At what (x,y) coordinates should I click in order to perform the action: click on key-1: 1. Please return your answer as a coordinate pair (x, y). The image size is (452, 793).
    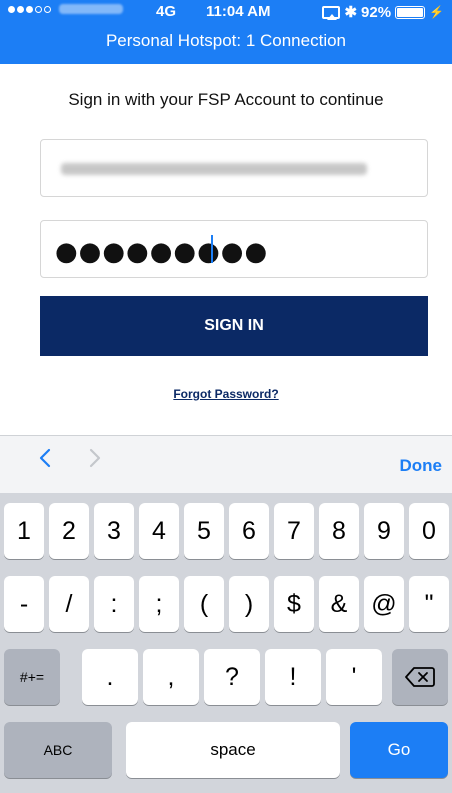
    Looking at the image, I should click on (24, 531).